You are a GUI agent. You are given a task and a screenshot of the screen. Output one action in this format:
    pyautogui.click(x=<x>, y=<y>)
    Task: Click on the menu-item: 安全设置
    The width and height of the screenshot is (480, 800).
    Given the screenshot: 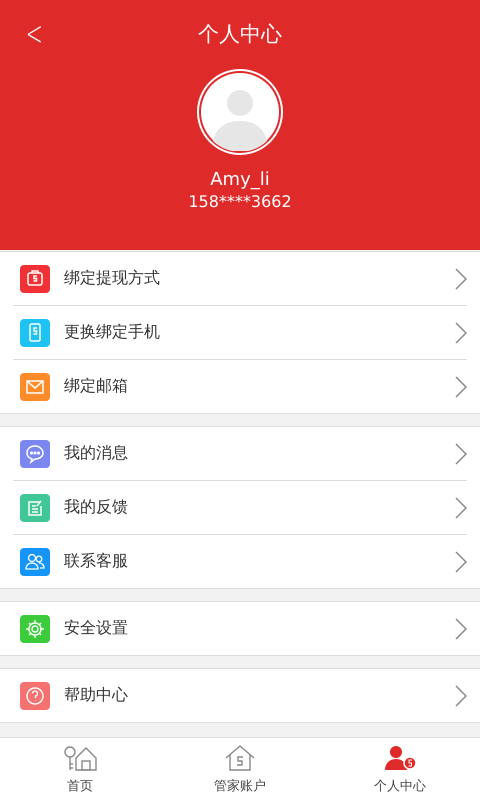 What is the action you would take?
    pyautogui.click(x=240, y=628)
    